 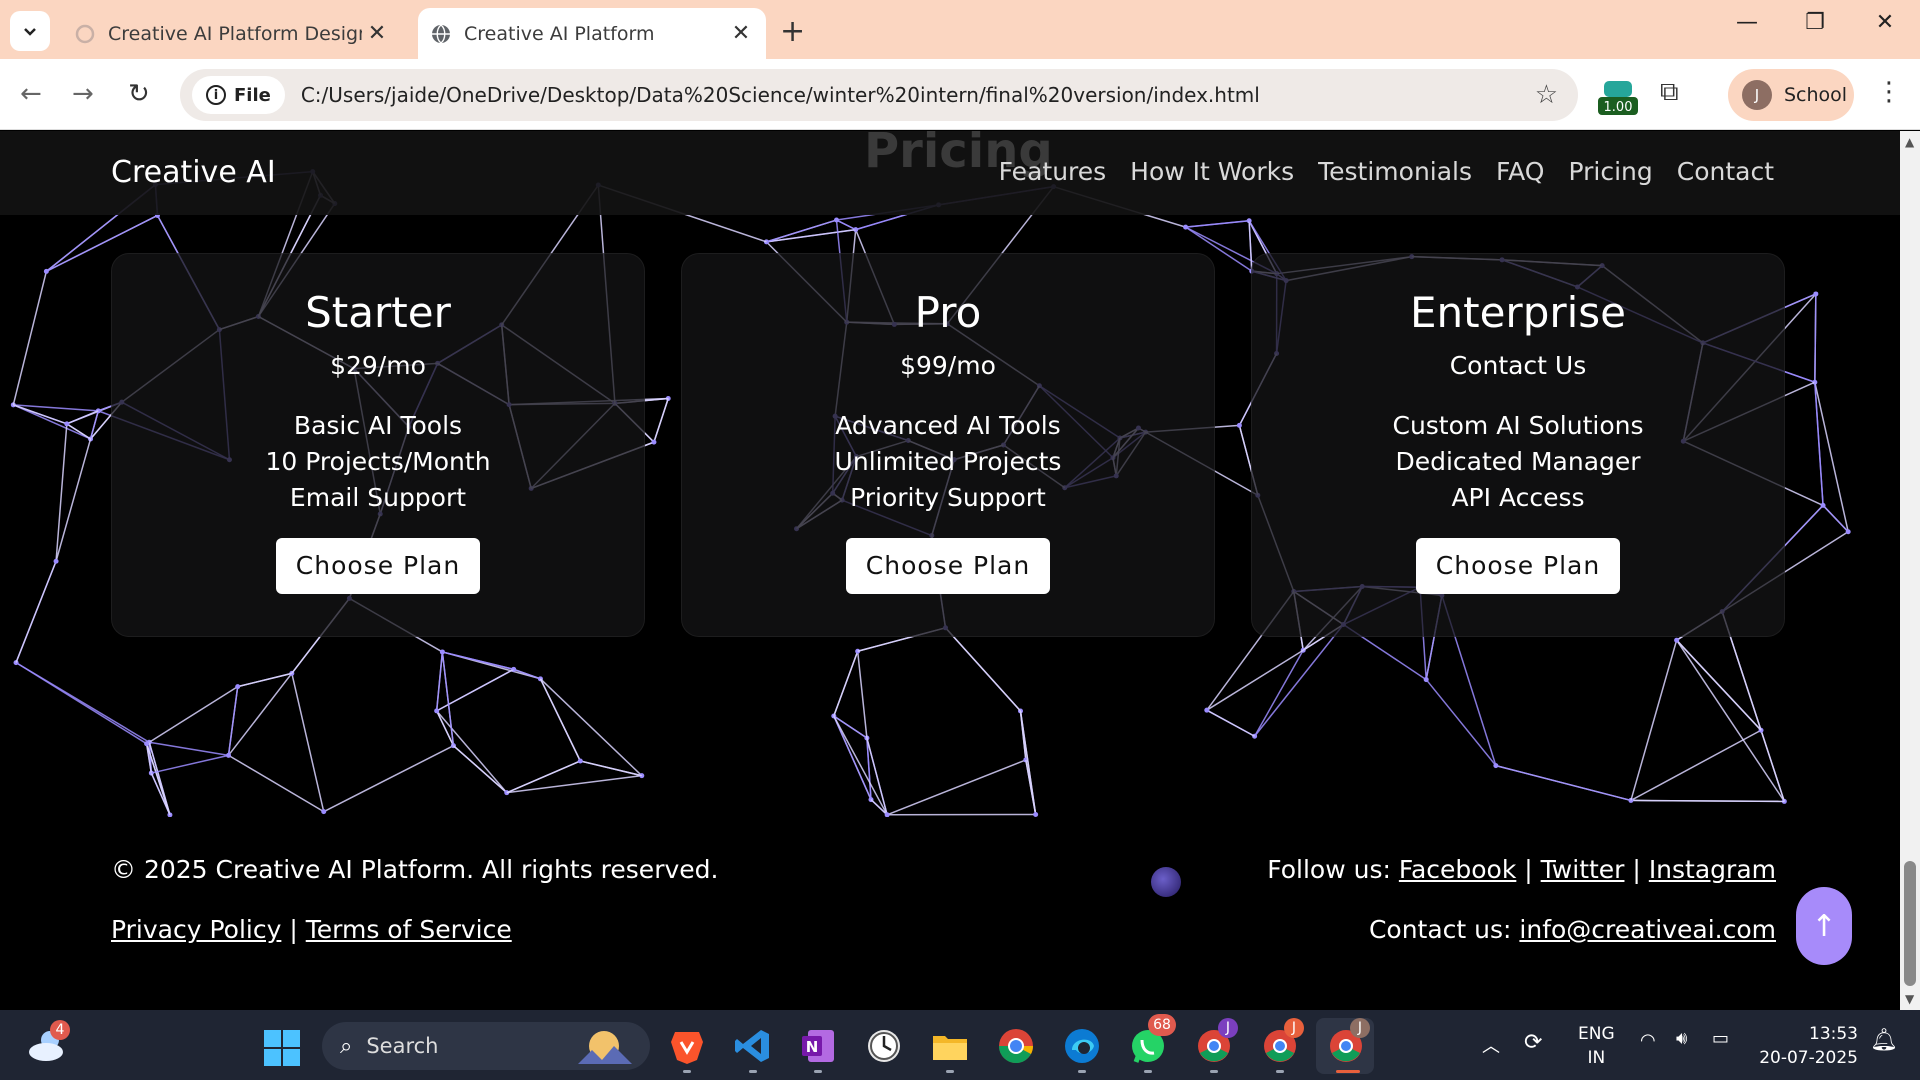 I want to click on system-clock: 13:53 20-07-2025, so click(x=1808, y=1046).